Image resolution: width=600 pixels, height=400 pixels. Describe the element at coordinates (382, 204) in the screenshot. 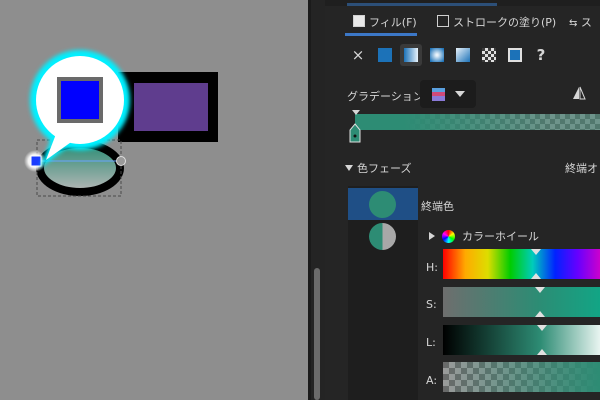

I see `stop-end-swatch` at that location.